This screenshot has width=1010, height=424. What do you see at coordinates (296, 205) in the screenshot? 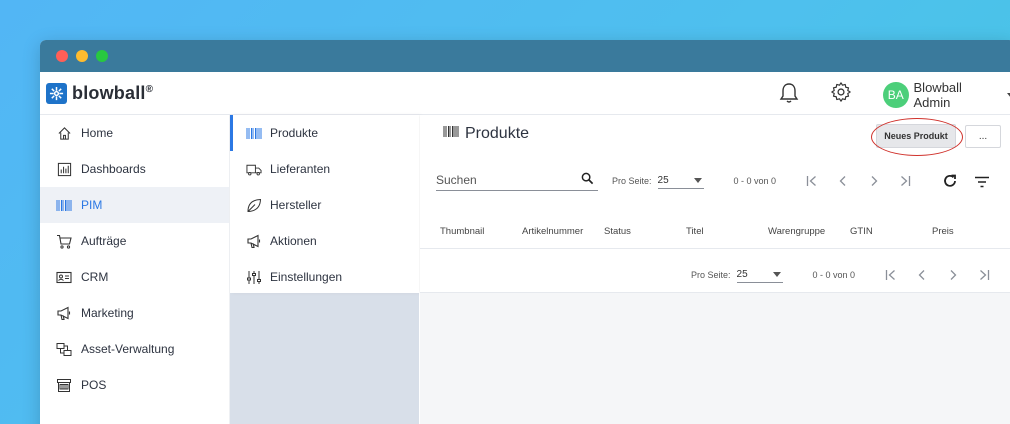
I see `subnav-item-label: Hersteller` at bounding box center [296, 205].